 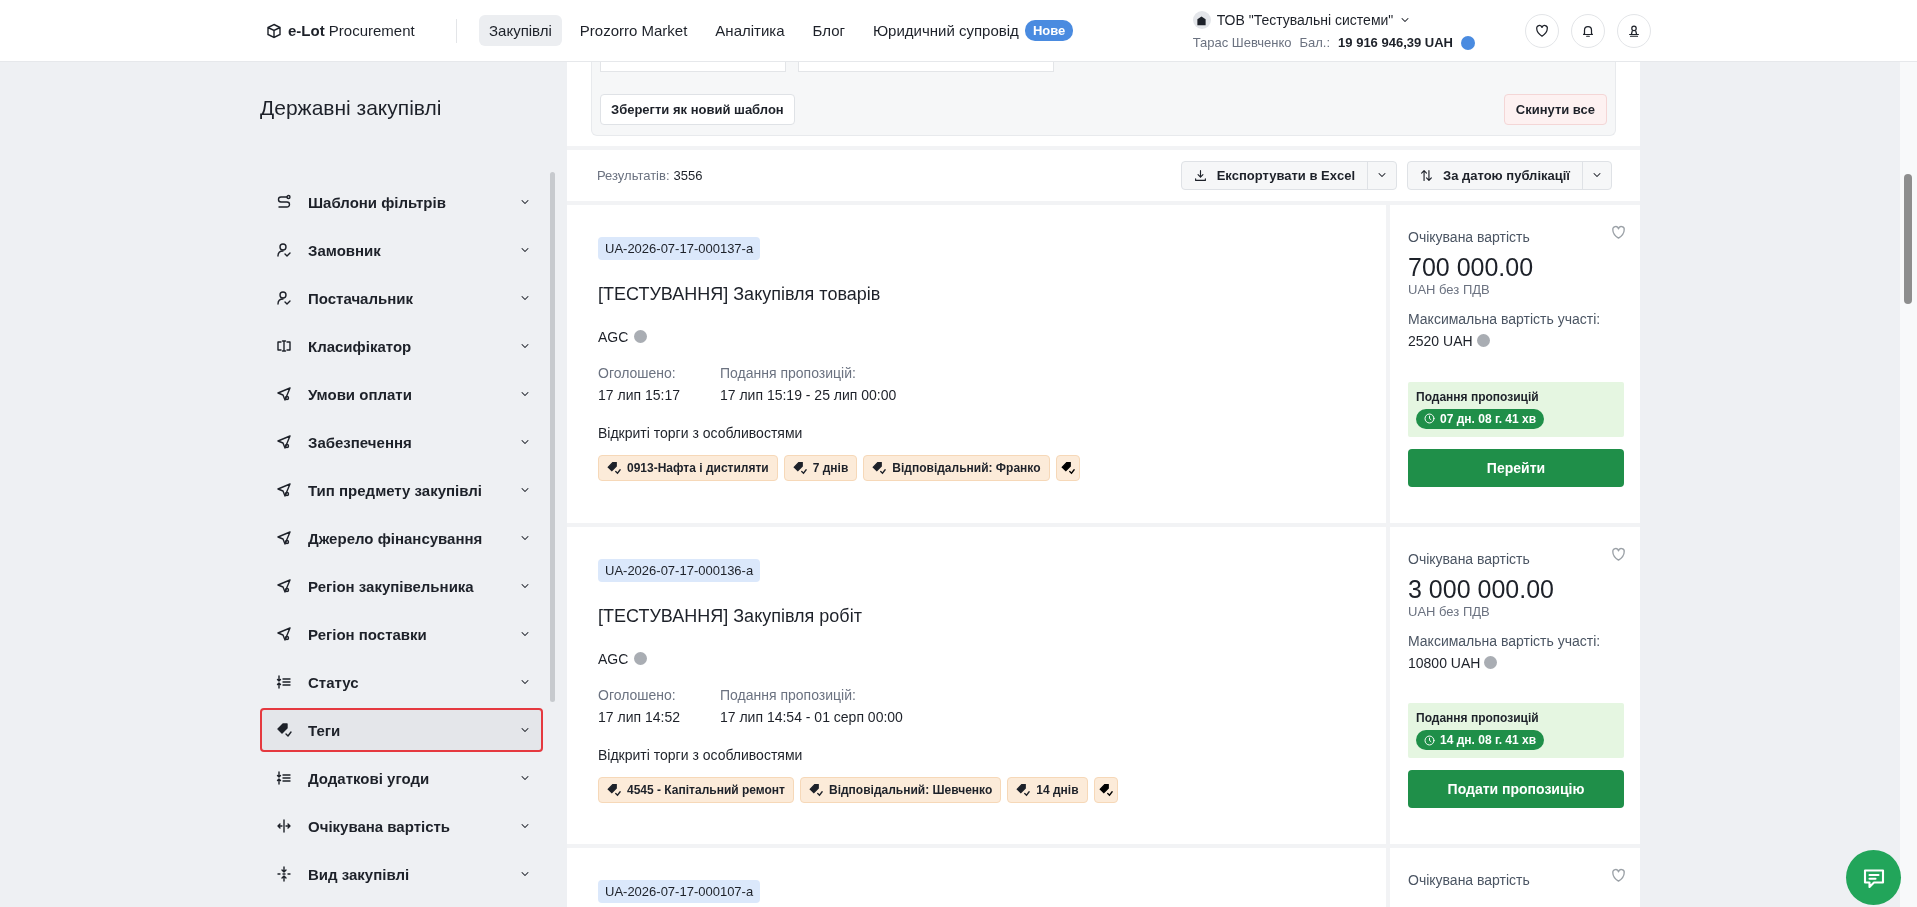 What do you see at coordinates (401, 346) in the screenshot?
I see `filter-section: Класифікатор` at bounding box center [401, 346].